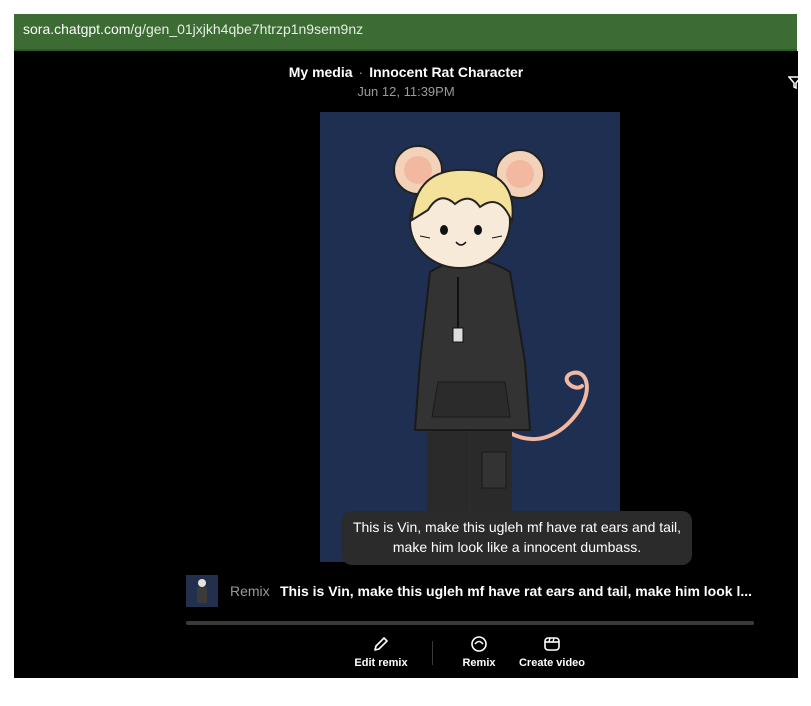 This screenshot has height=706, width=811. Describe the element at coordinates (479, 644) in the screenshot. I see `remix-icon` at that location.